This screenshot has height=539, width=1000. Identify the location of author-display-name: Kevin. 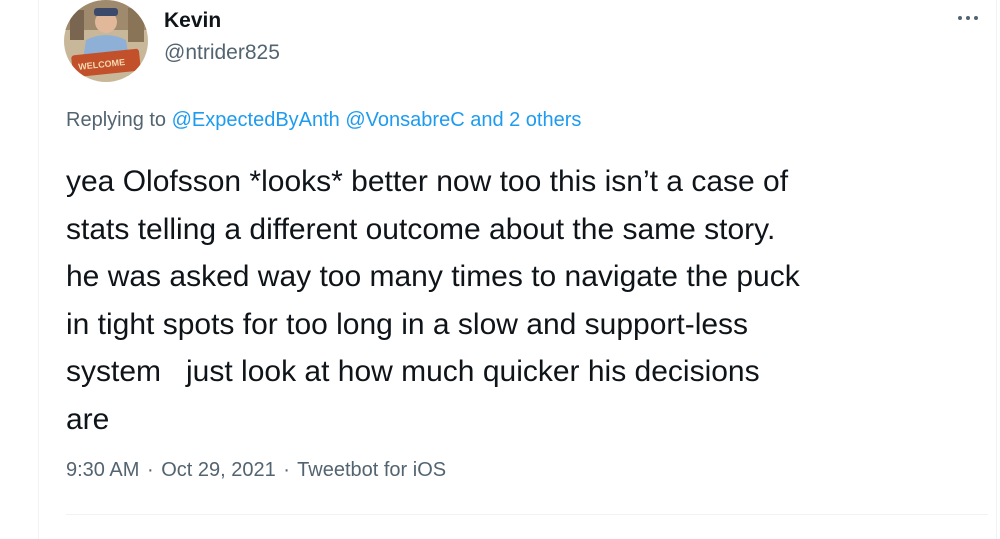
(192, 21).